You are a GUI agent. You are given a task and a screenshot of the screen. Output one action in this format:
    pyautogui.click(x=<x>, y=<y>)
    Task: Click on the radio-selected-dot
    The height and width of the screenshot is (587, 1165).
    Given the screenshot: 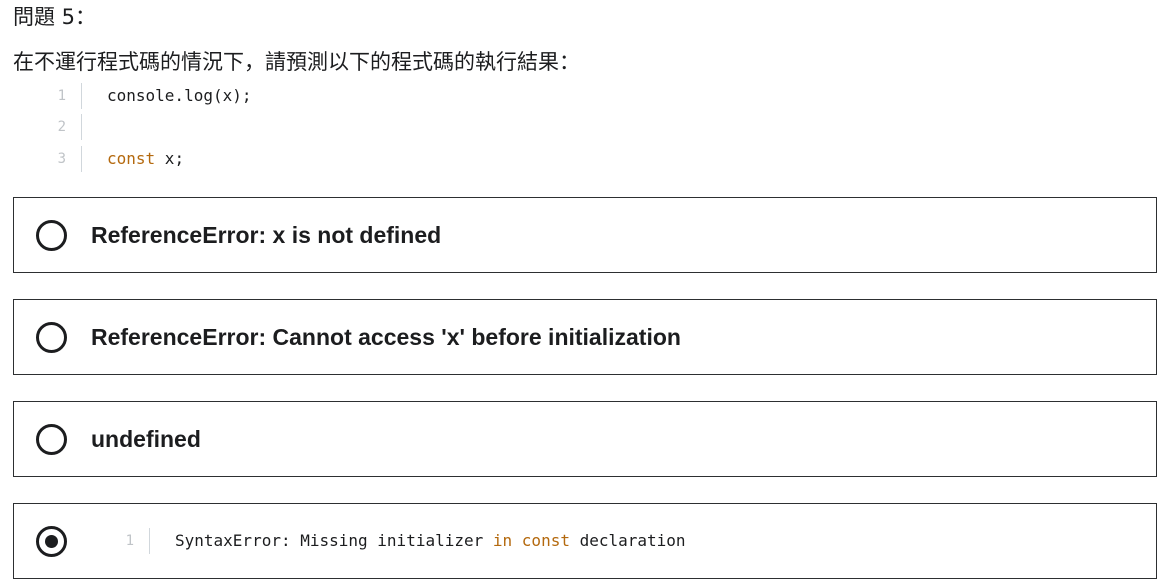 What is the action you would take?
    pyautogui.click(x=51, y=541)
    